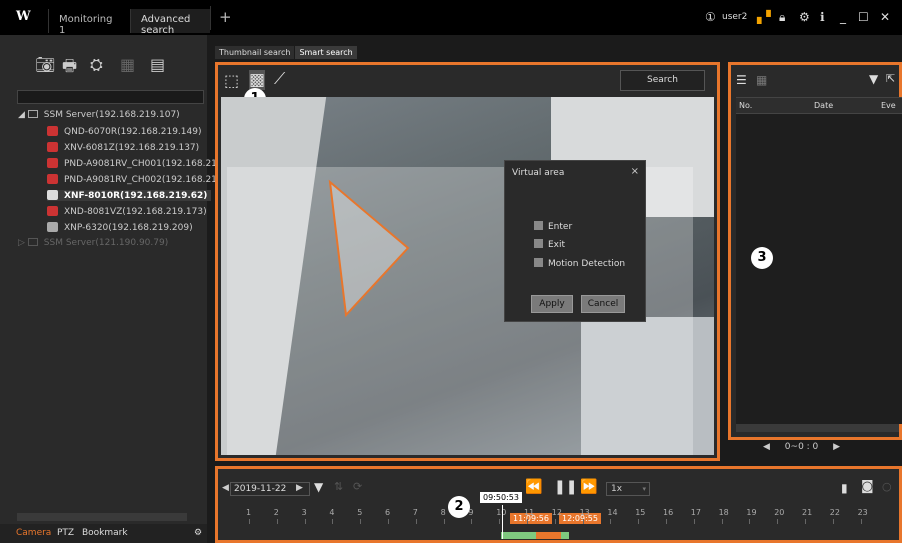 Image resolution: width=902 pixels, height=543 pixels. Describe the element at coordinates (817, 428) in the screenshot. I see `results-scrollbar` at that location.